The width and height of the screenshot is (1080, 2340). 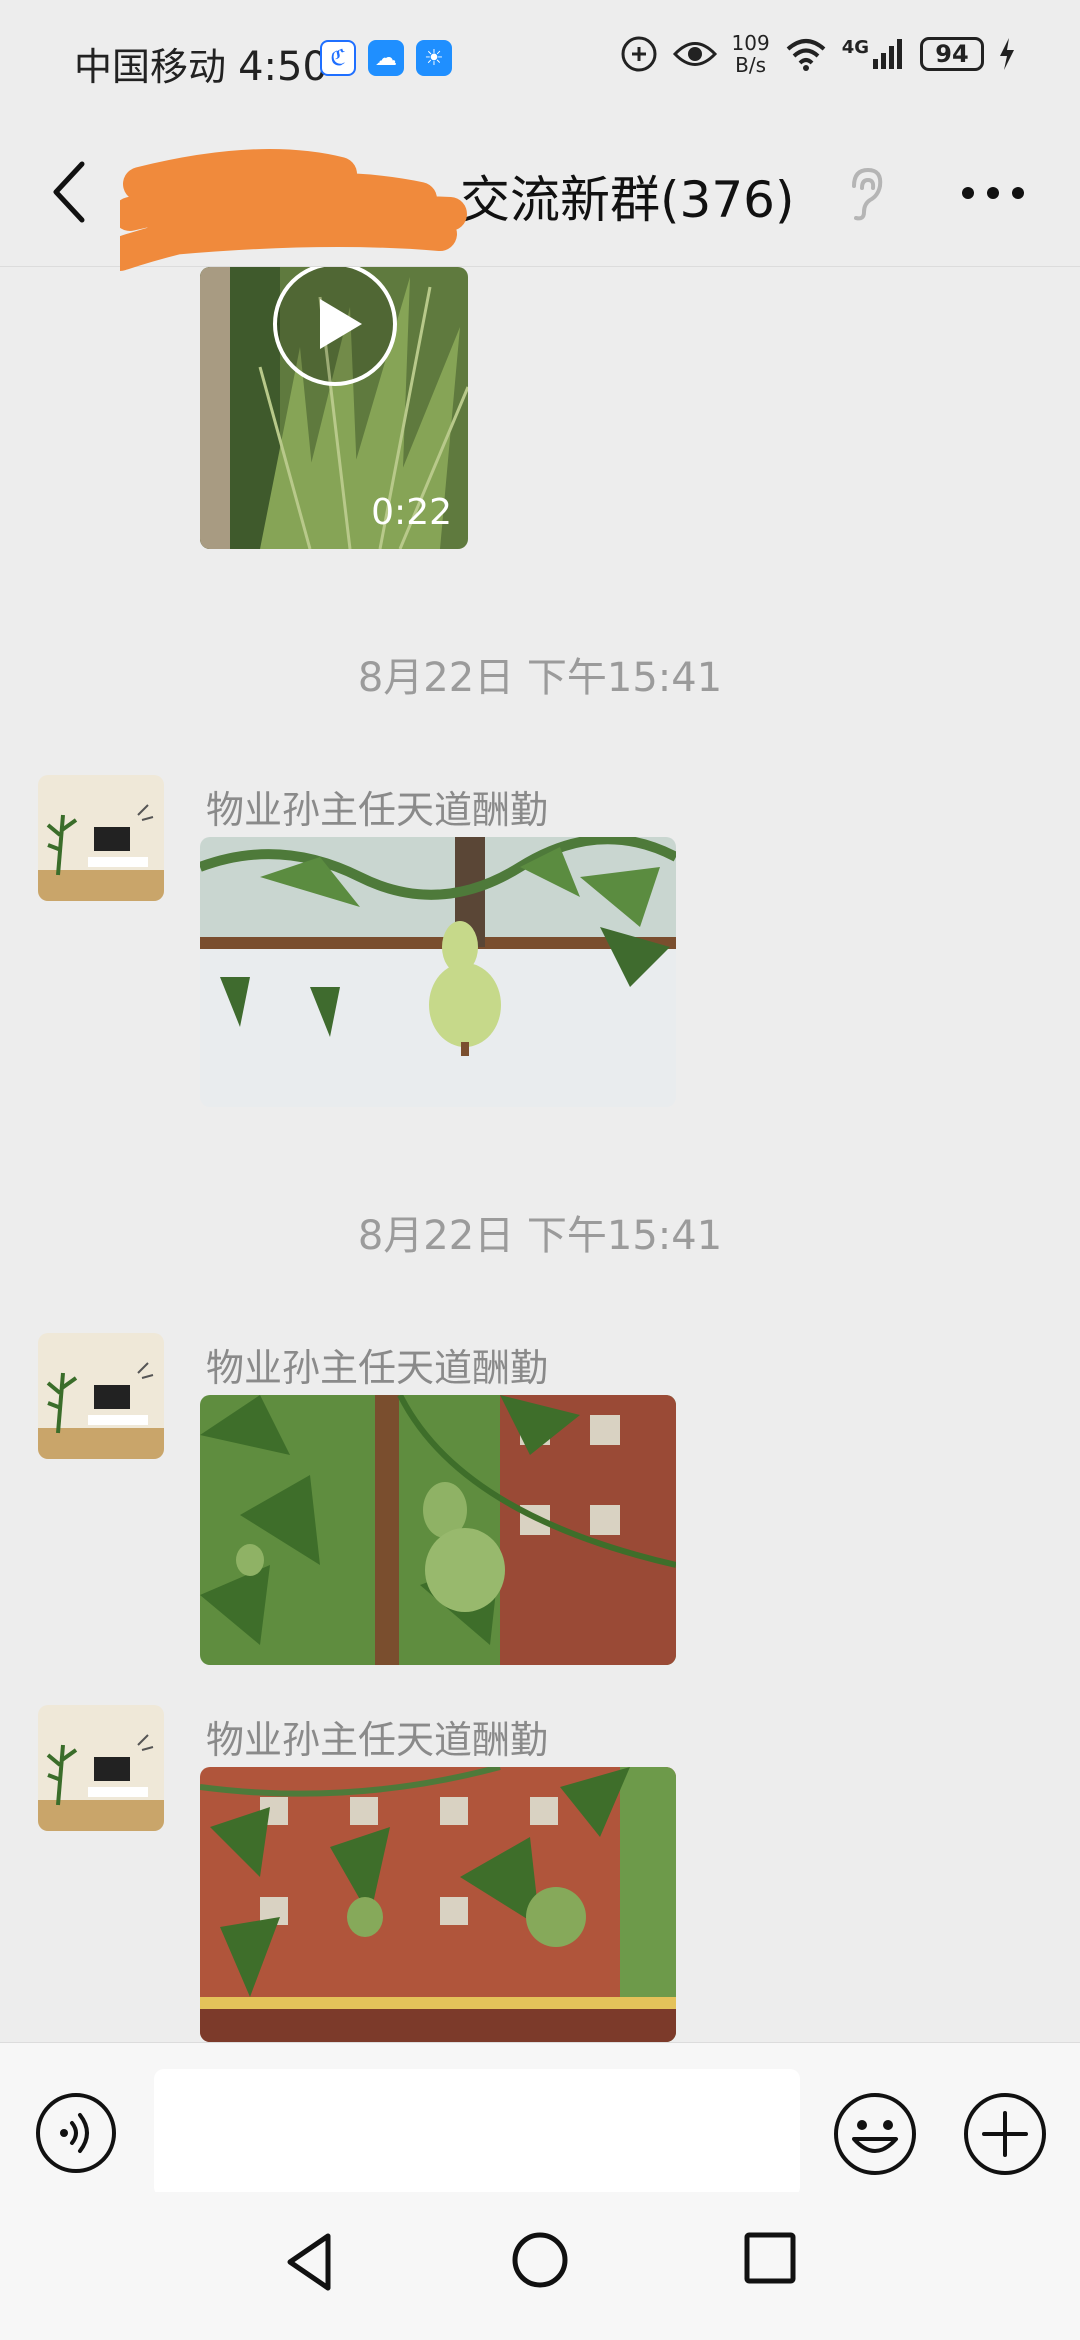 I want to click on battery-indicator: 94, so click(x=952, y=54).